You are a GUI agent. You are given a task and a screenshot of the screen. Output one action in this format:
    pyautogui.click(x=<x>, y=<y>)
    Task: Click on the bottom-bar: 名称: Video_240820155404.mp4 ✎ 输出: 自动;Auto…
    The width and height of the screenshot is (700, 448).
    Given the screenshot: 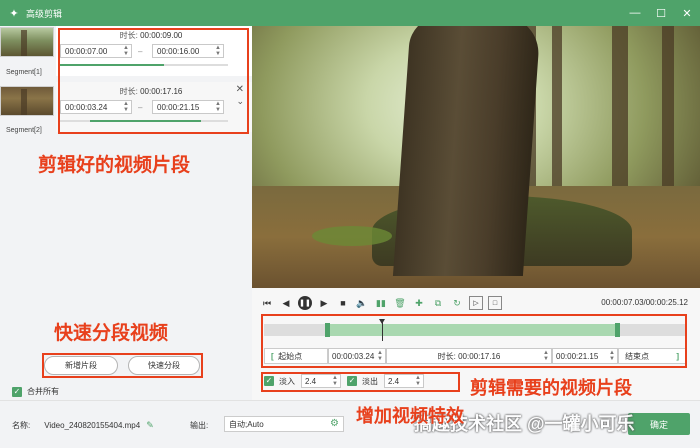 What is the action you would take?
    pyautogui.click(x=350, y=424)
    